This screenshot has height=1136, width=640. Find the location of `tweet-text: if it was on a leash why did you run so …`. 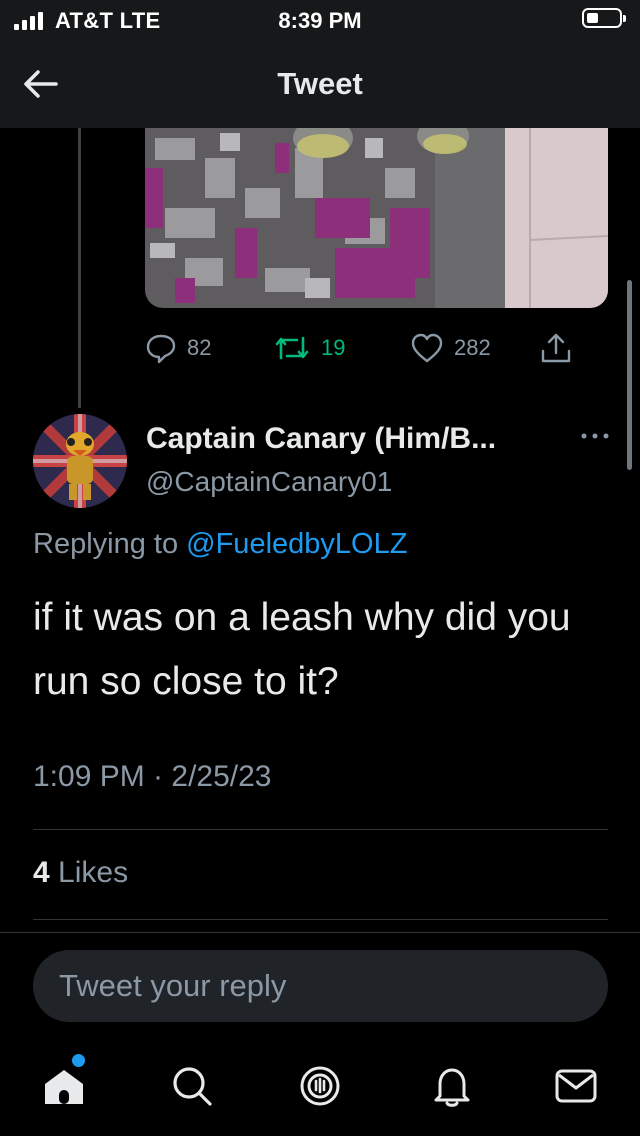

tweet-text: if it was on a leash why did you run so … is located at coordinates (302, 649).